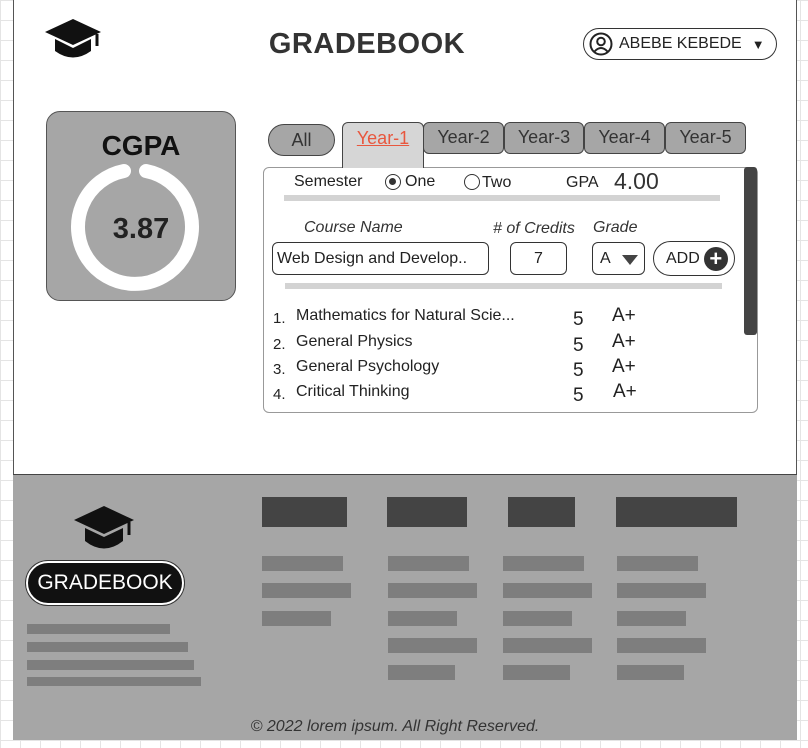 The image size is (808, 748). Describe the element at coordinates (353, 391) in the screenshot. I see `course-name: Critical Thinking` at that location.